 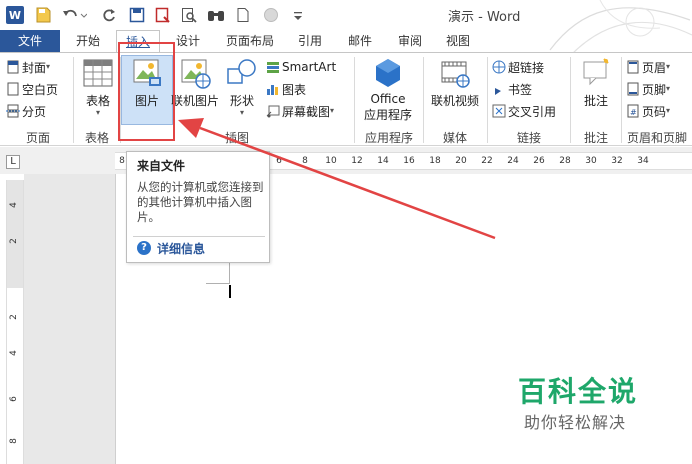 What do you see at coordinates (88, 41) in the screenshot?
I see `tab-home: 开始` at bounding box center [88, 41].